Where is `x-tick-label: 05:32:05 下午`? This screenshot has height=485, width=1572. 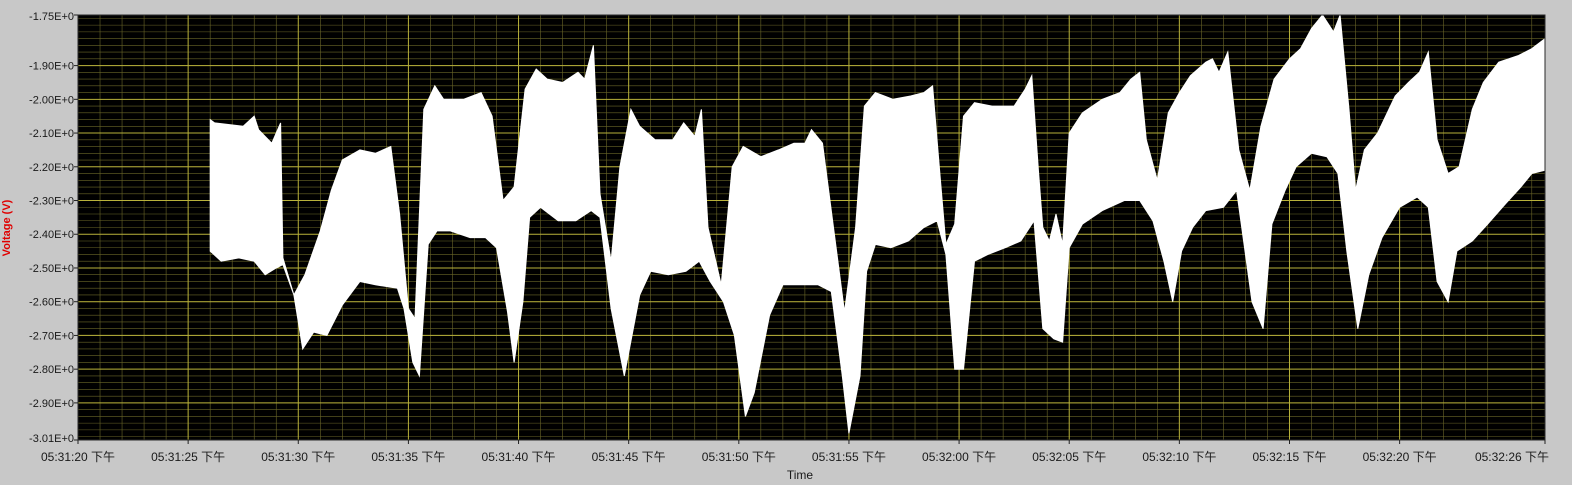
x-tick-label: 05:32:05 下午 is located at coordinates (1069, 457).